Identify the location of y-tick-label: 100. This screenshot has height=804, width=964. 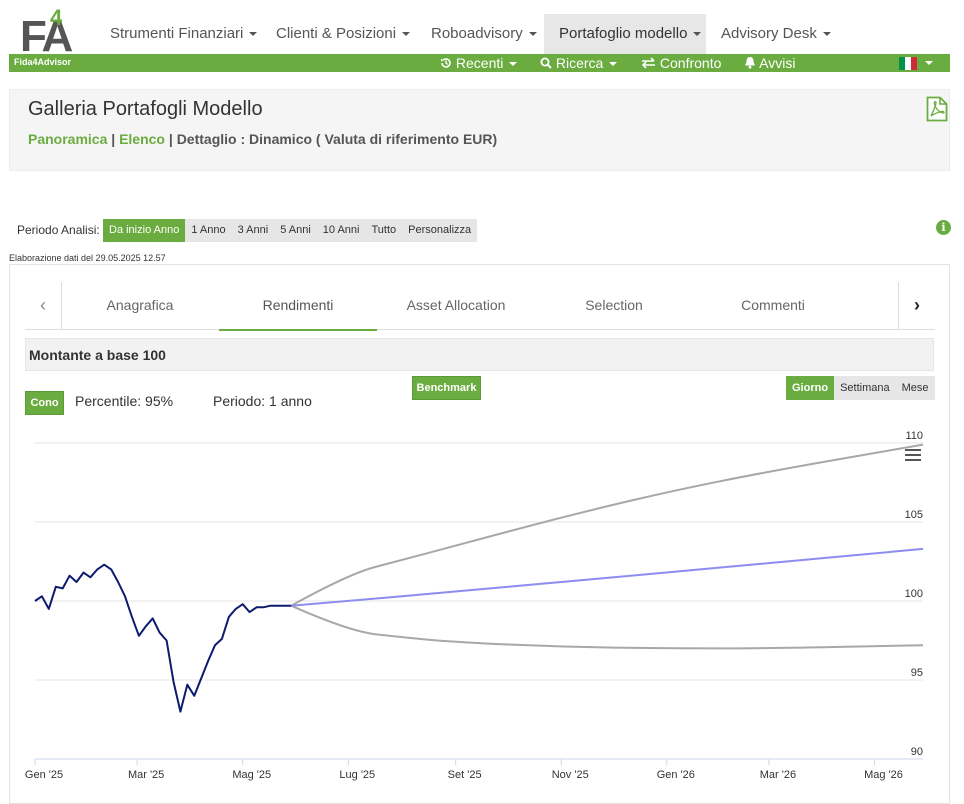
(914, 594).